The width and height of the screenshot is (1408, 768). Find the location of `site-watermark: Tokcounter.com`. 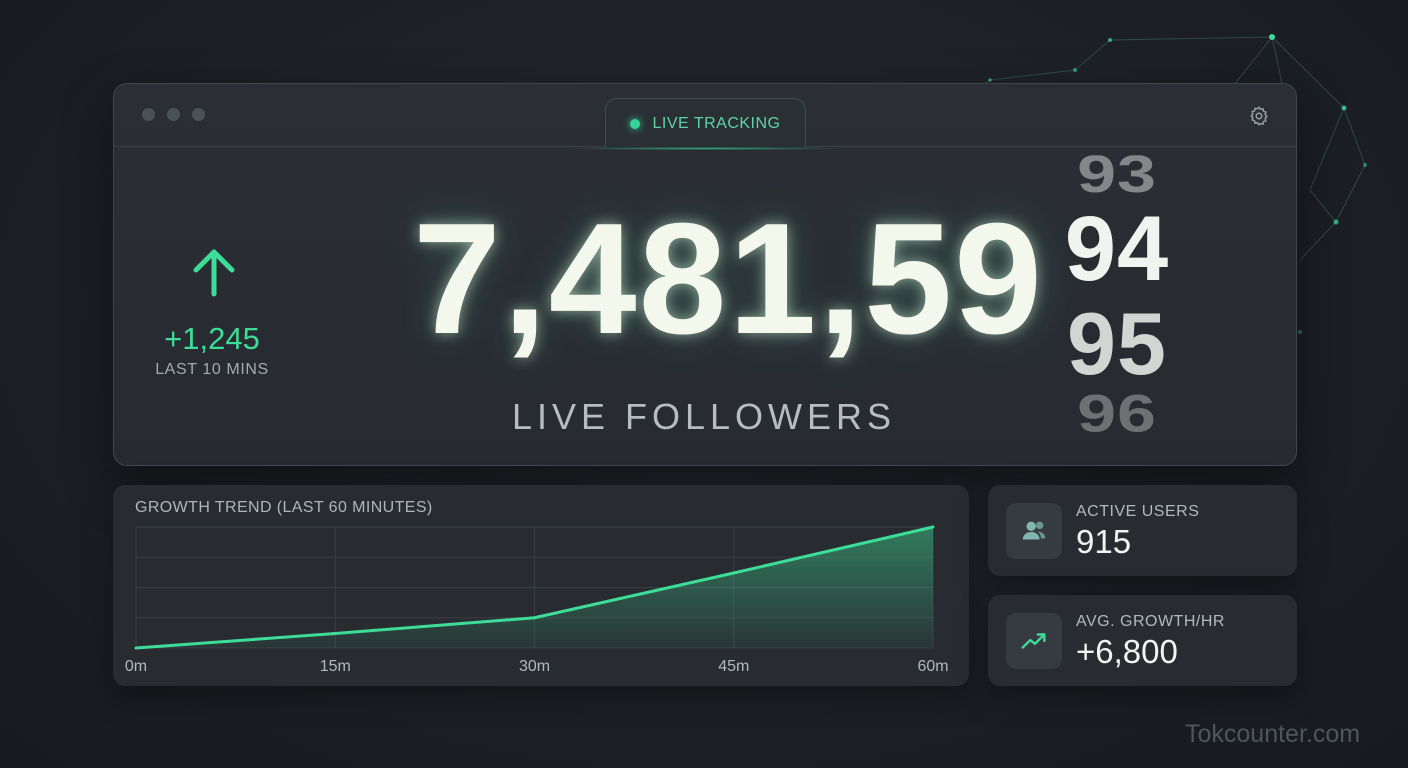

site-watermark: Tokcounter.com is located at coordinates (1273, 734).